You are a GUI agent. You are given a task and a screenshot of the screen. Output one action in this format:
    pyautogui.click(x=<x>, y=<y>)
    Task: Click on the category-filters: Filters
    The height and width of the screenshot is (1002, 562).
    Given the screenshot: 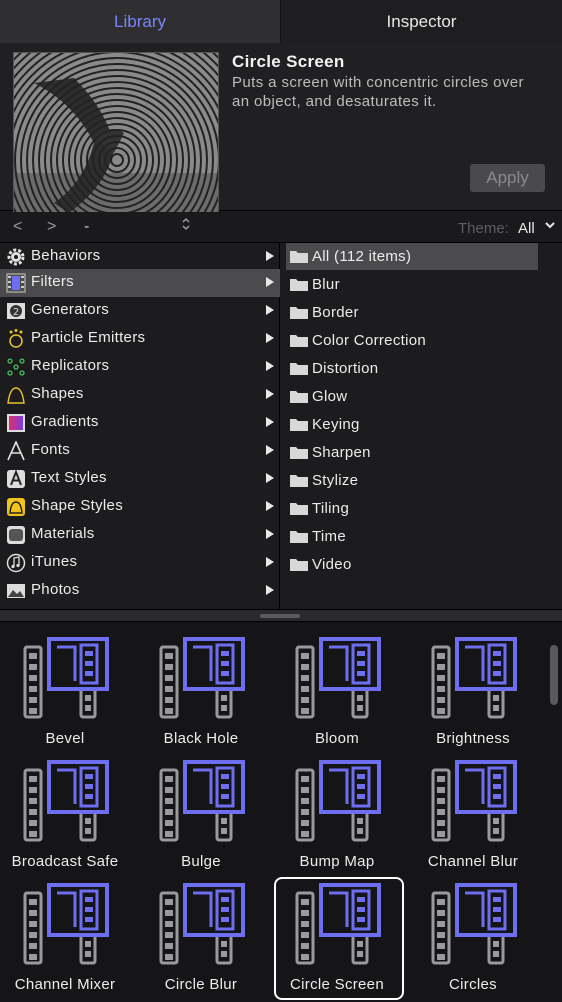 What is the action you would take?
    pyautogui.click(x=140, y=283)
    